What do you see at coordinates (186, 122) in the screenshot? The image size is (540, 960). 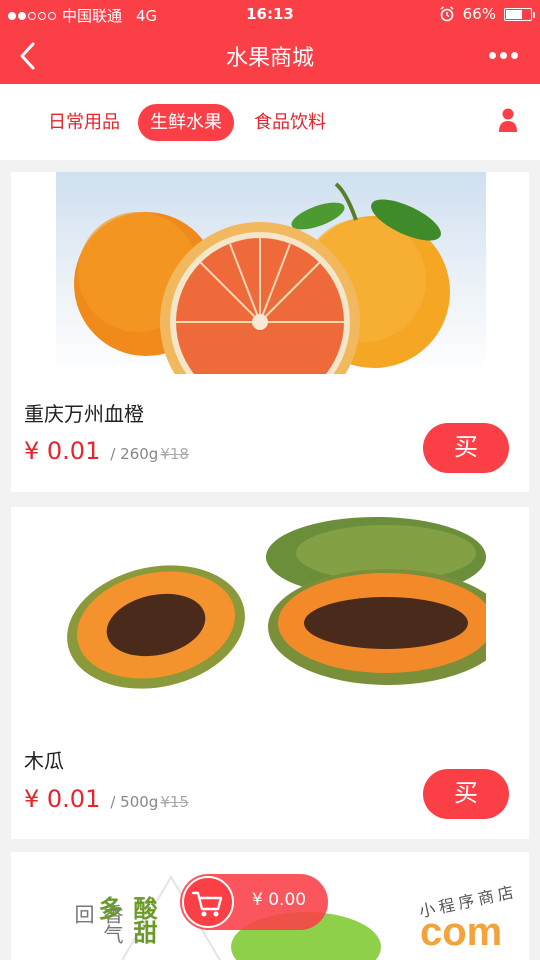 I see `tab-fresh-fruit: 生鲜水果` at bounding box center [186, 122].